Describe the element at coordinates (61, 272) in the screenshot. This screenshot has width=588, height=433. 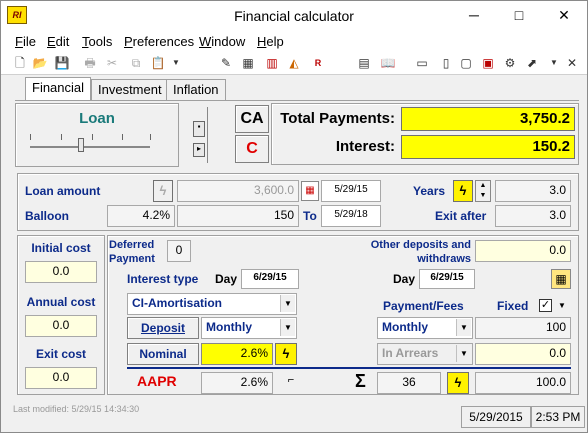
I see `initial-cost-field: 0.0` at that location.